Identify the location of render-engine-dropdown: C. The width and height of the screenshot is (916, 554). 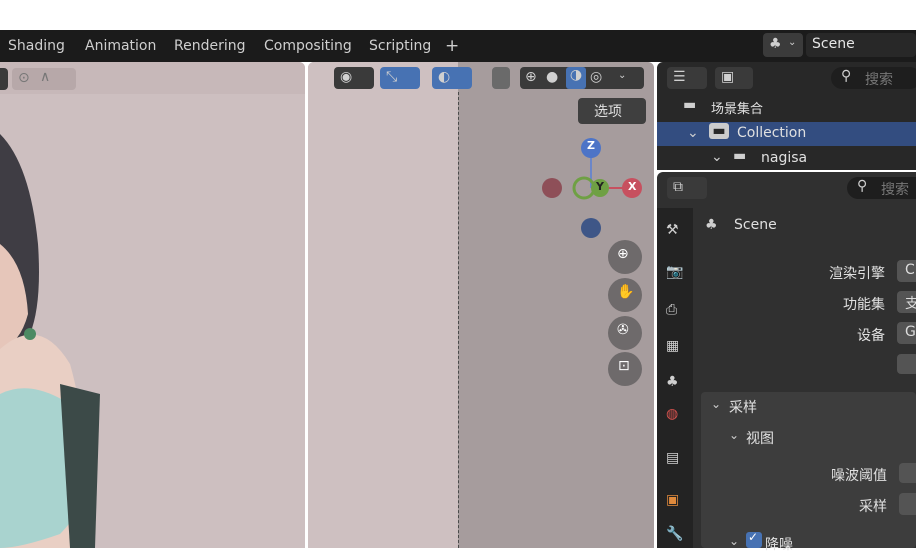
(906, 271).